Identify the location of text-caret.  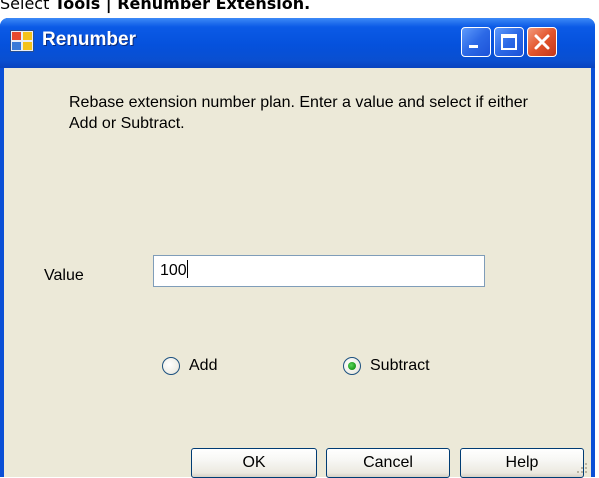
(187, 269).